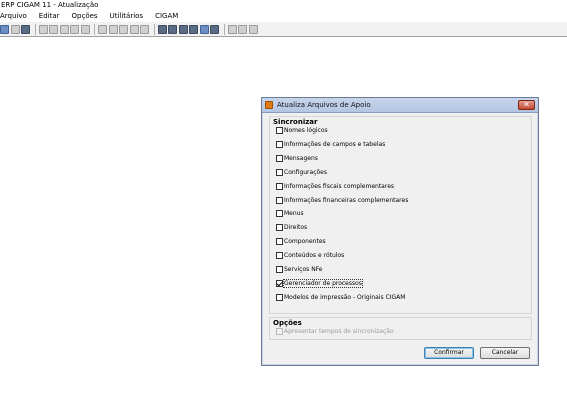  I want to click on dialog-title: Atualiza Arquivos de Apoio, so click(324, 105).